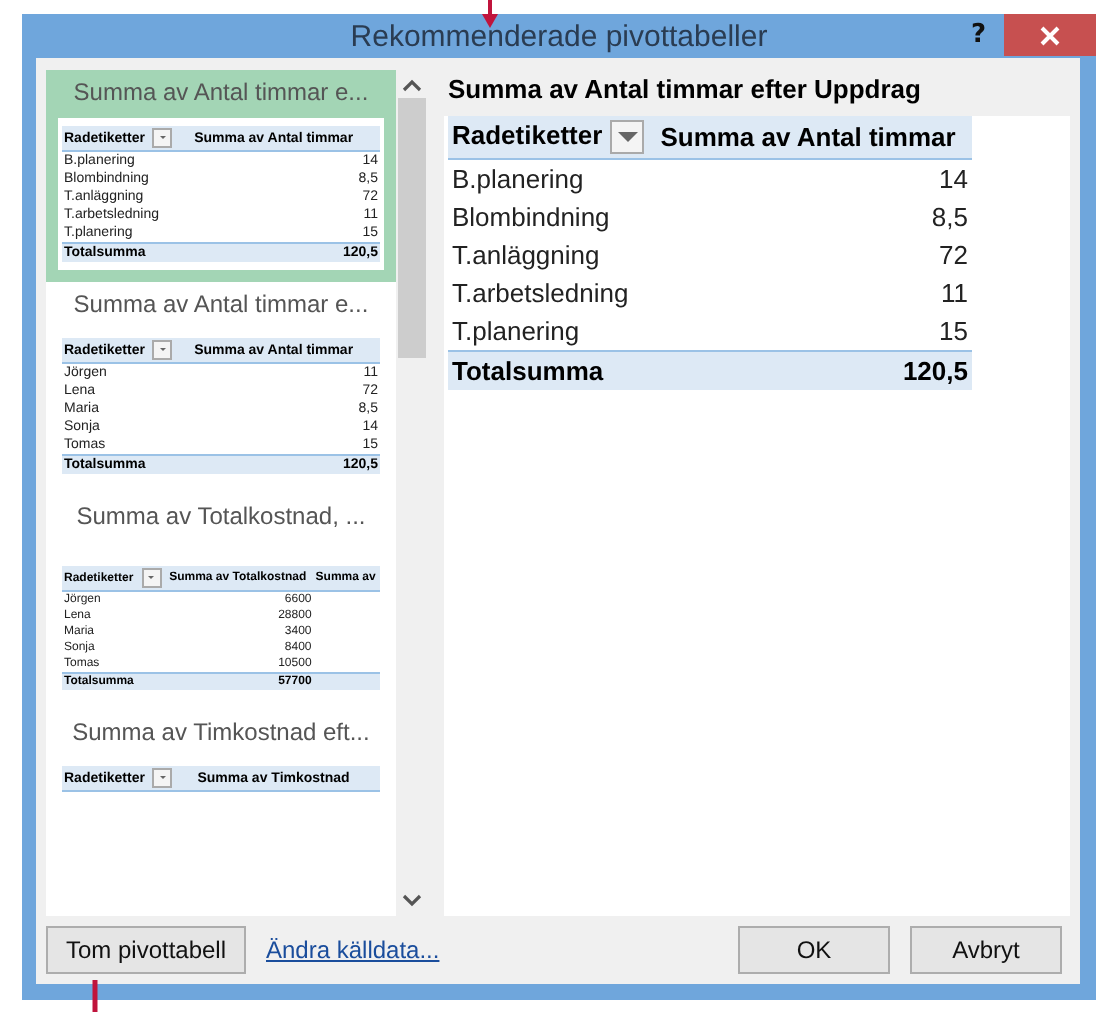 This screenshot has height=1012, width=1096. Describe the element at coordinates (526, 256) in the screenshot. I see `row-label: T.anläggning` at that location.